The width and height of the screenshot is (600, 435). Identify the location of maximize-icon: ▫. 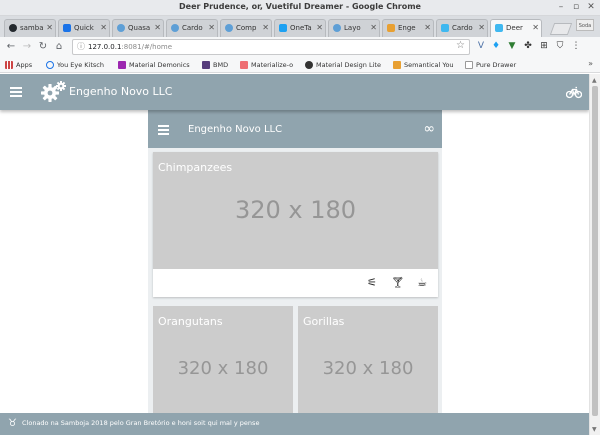
(576, 7).